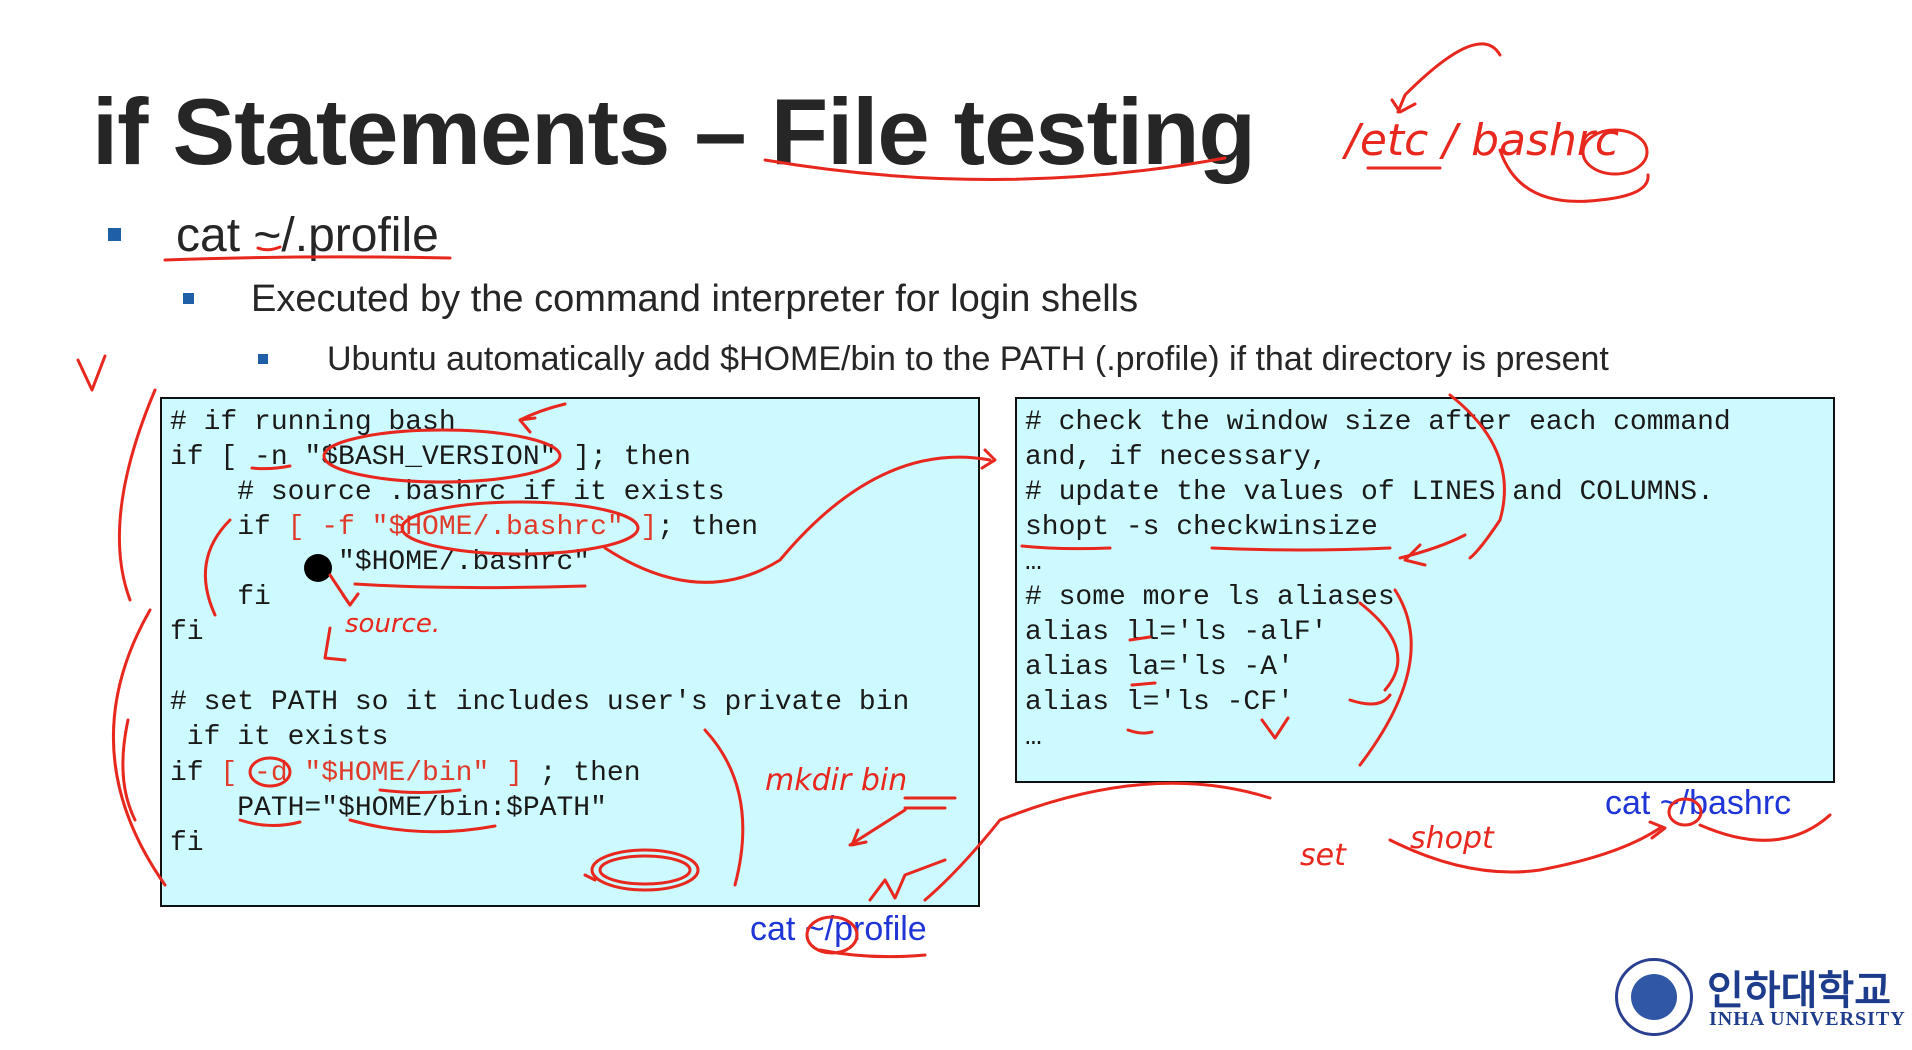 This screenshot has width=1912, height=1050. What do you see at coordinates (388, 808) in the screenshot?
I see `code-line: PATH="$HOME/bin:$PATH"` at bounding box center [388, 808].